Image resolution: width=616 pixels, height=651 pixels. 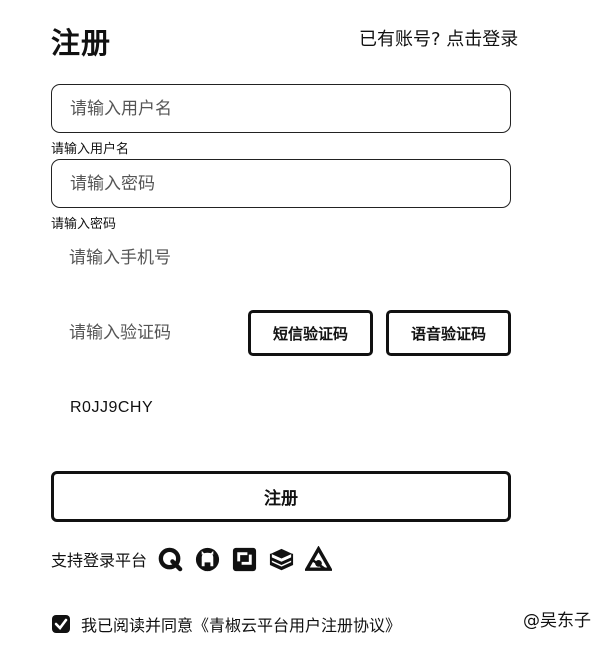 I want to click on github-icon, so click(x=207, y=559).